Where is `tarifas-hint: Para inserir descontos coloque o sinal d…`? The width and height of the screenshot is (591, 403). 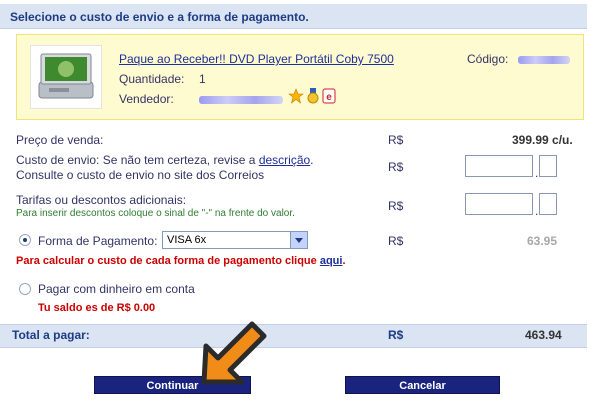
tarifas-hint: Para inserir descontos coloque o sinal d… is located at coordinates (155, 213).